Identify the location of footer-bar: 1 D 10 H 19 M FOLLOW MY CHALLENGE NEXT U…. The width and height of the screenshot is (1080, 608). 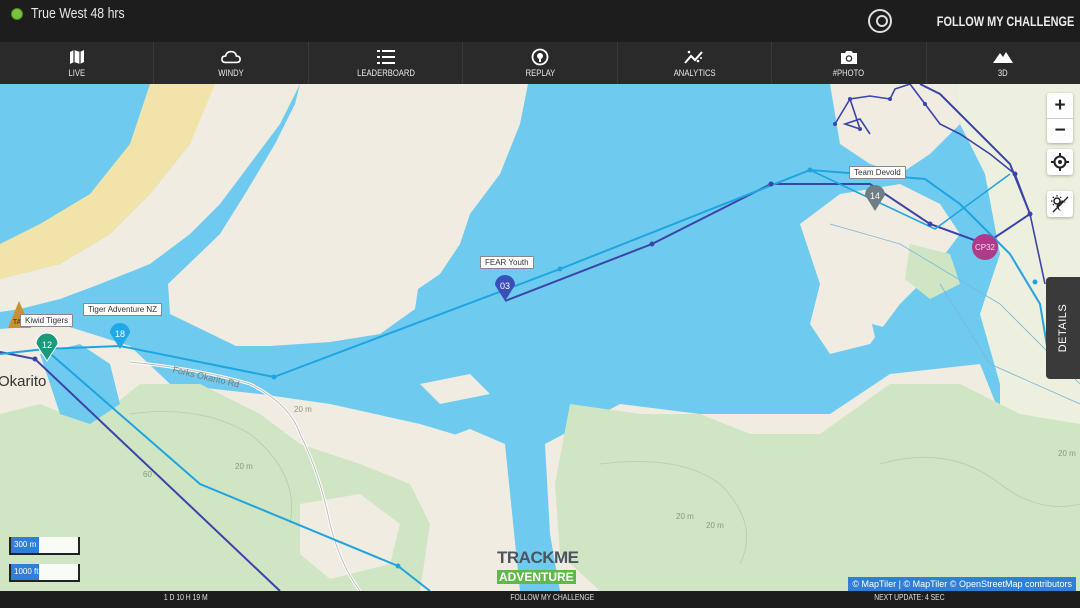
(540, 599).